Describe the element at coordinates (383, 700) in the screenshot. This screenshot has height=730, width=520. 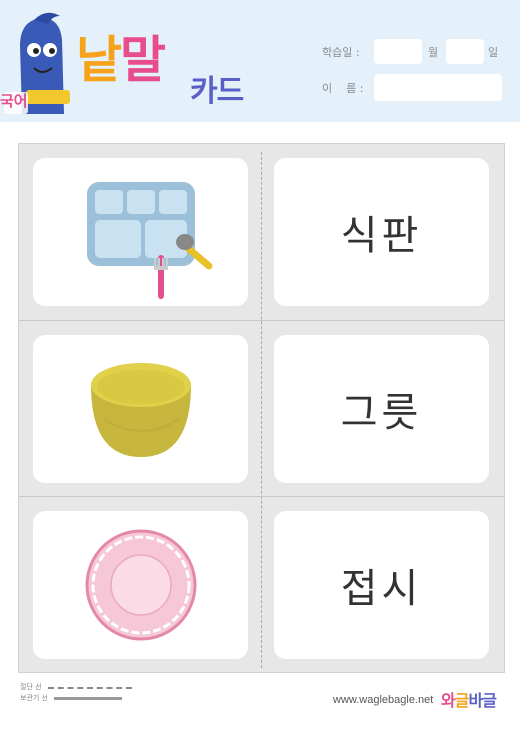
I see `site-url: www.waglebagle.net` at that location.